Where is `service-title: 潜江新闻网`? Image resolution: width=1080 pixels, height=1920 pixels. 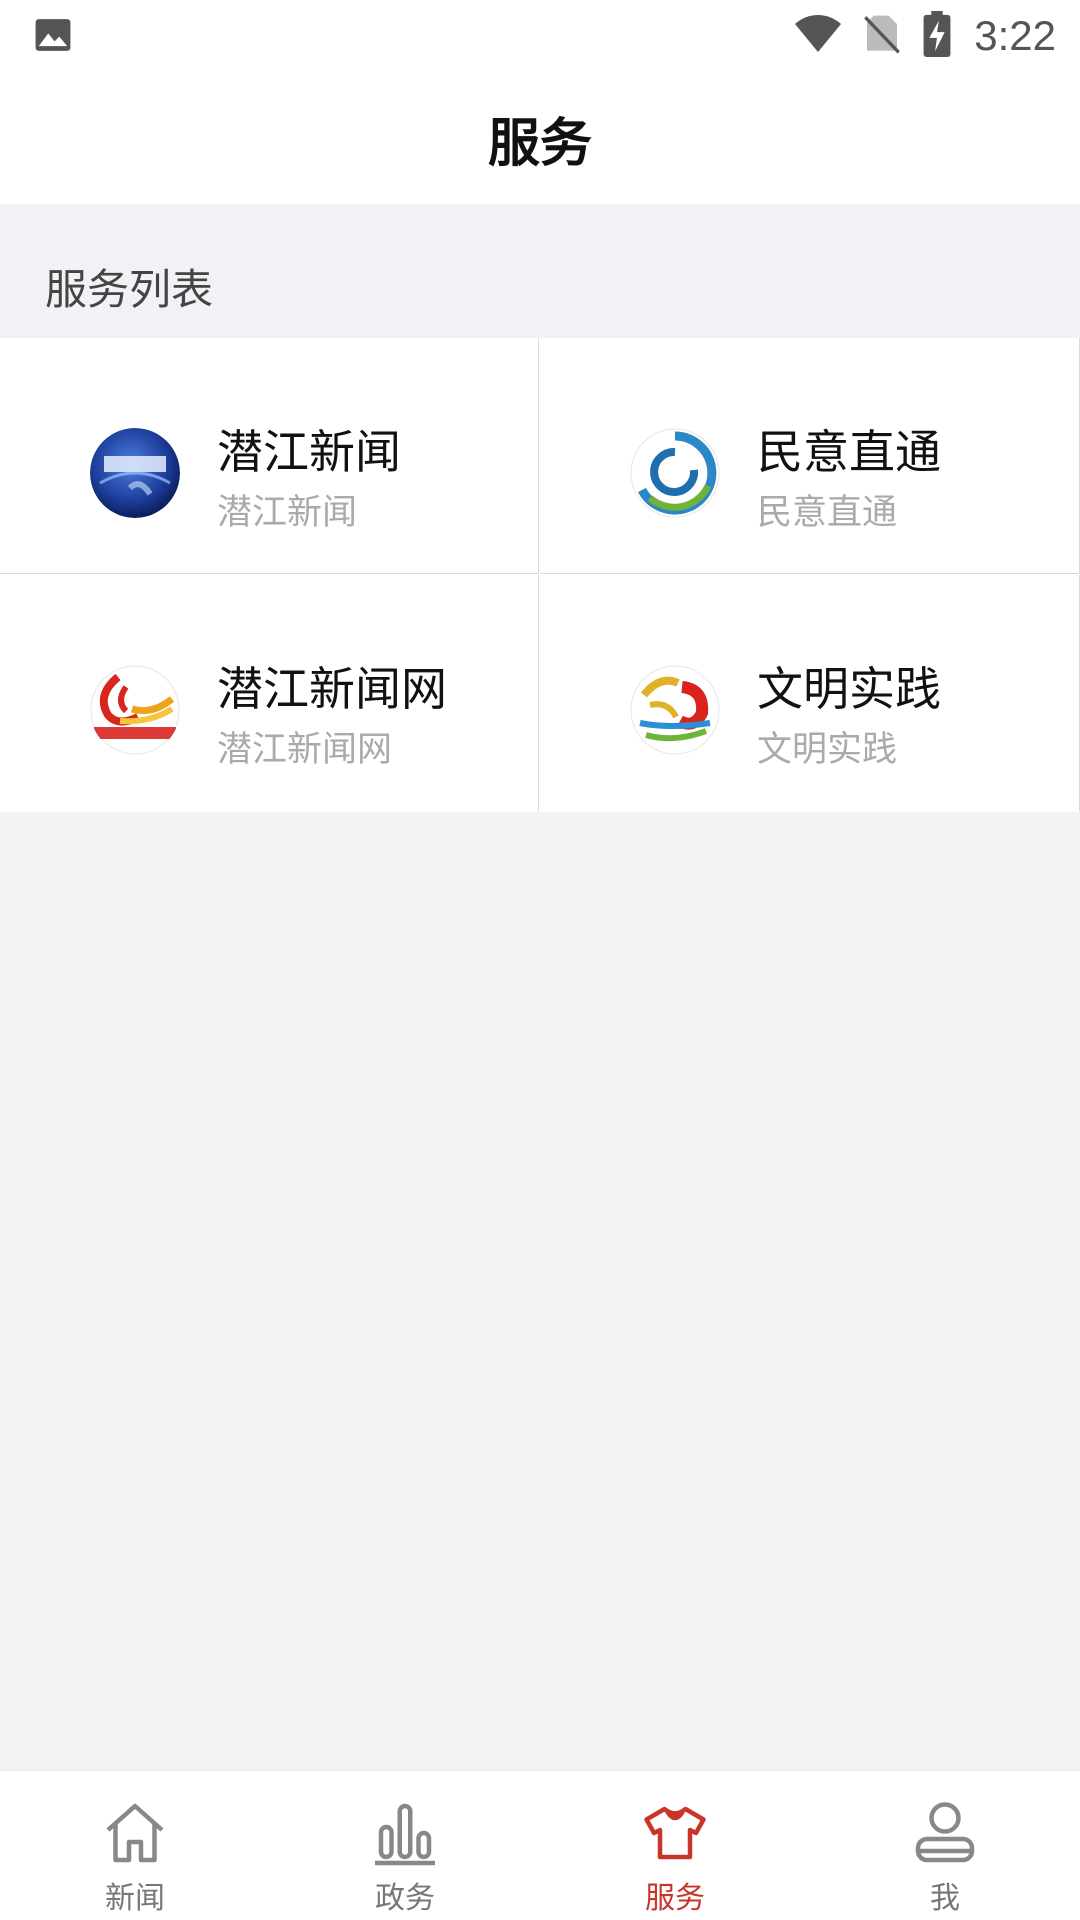 service-title: 潜江新闻网 is located at coordinates (332, 689).